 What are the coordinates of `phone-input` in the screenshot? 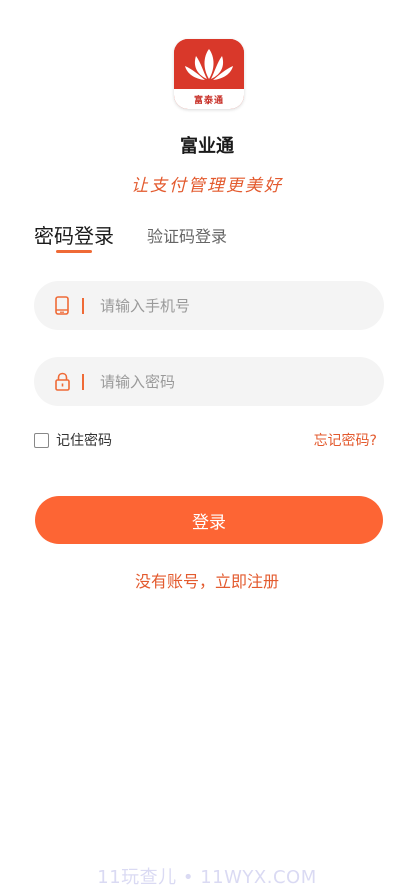 It's located at (220, 305).